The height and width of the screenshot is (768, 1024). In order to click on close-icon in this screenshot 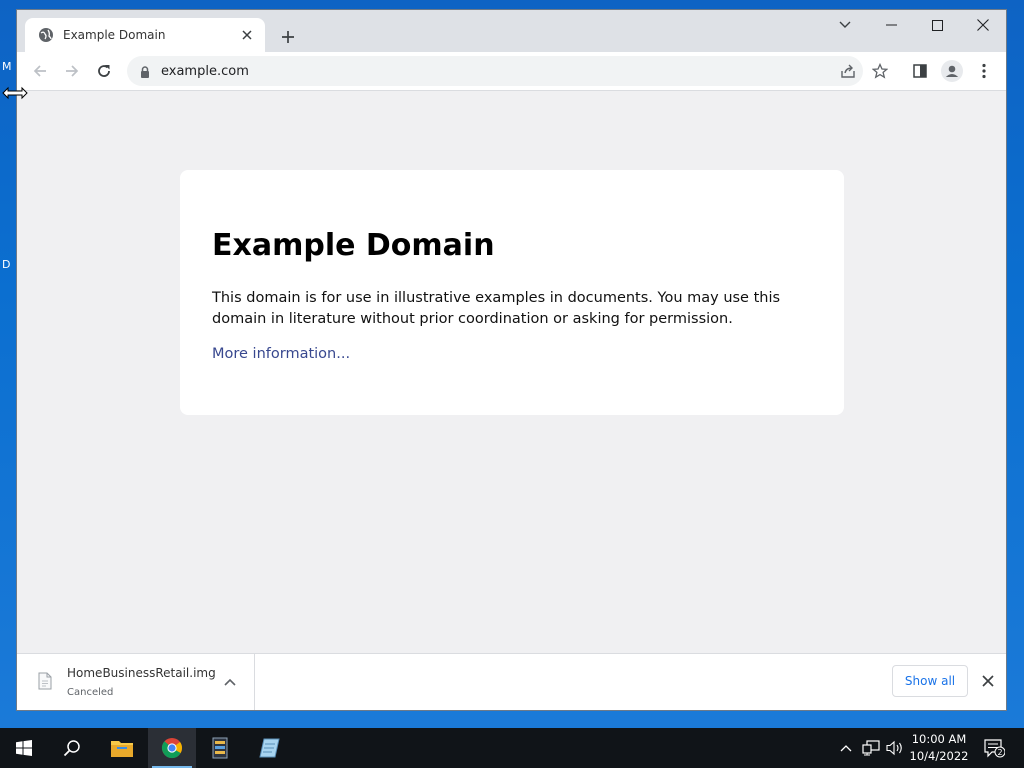, I will do `click(983, 25)`.